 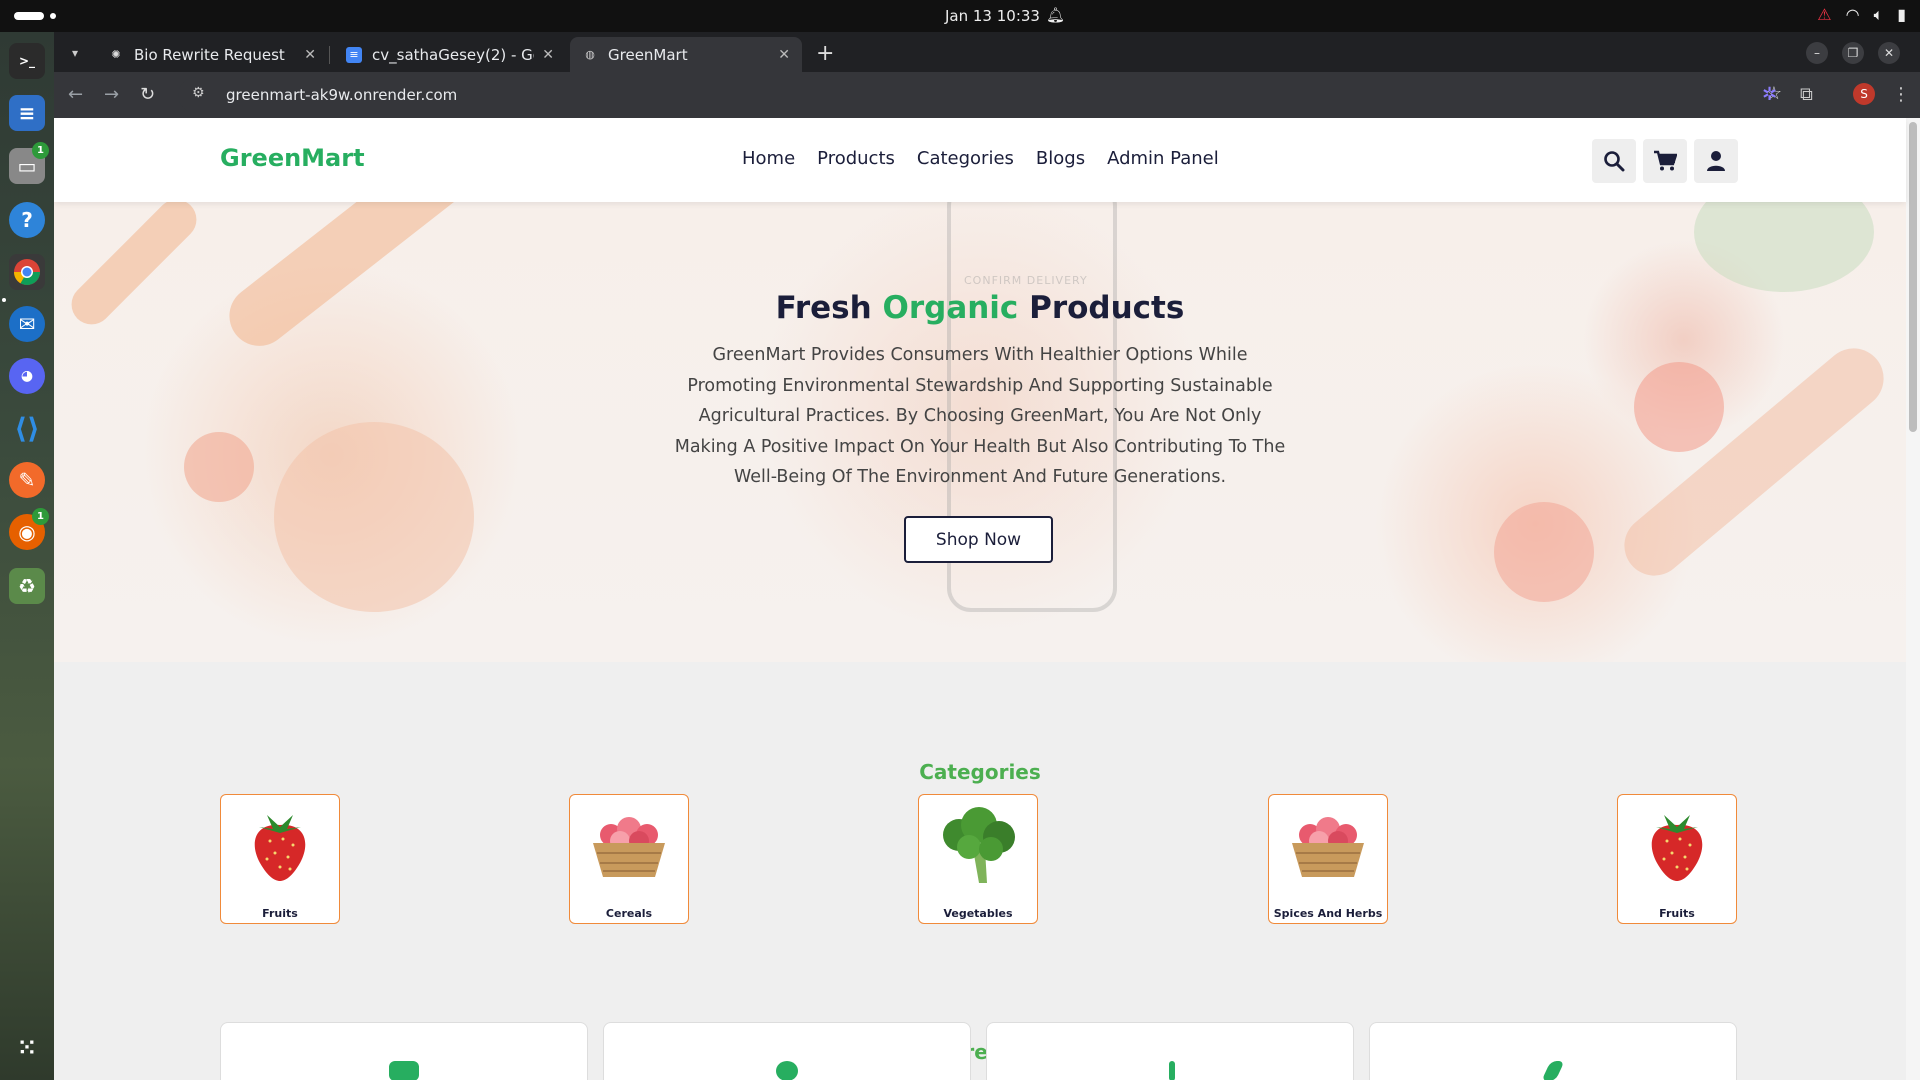 What do you see at coordinates (787, 1070) in the screenshot?
I see `location-icon` at bounding box center [787, 1070].